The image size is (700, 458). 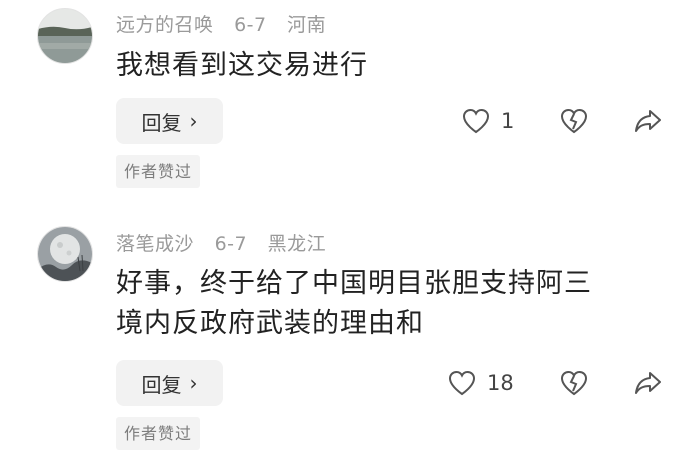 I want to click on like-button: 18, so click(x=480, y=383).